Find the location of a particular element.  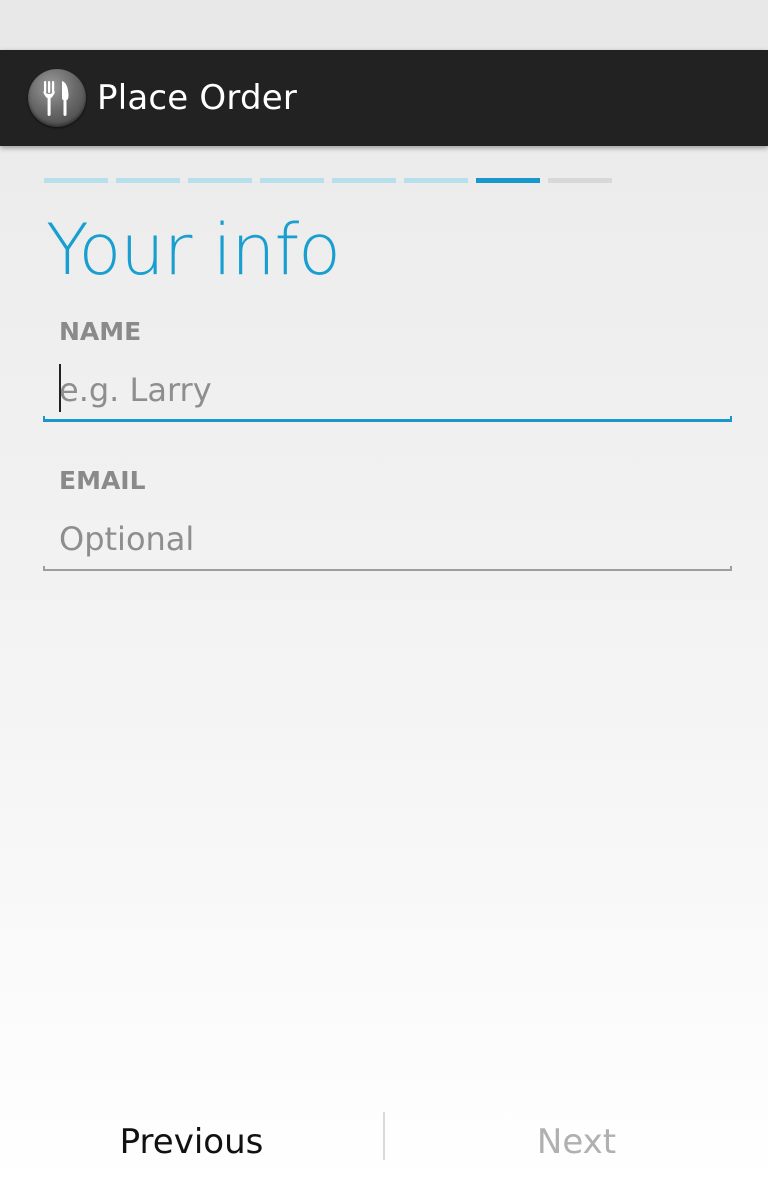

name-field-container is located at coordinates (387, 392).